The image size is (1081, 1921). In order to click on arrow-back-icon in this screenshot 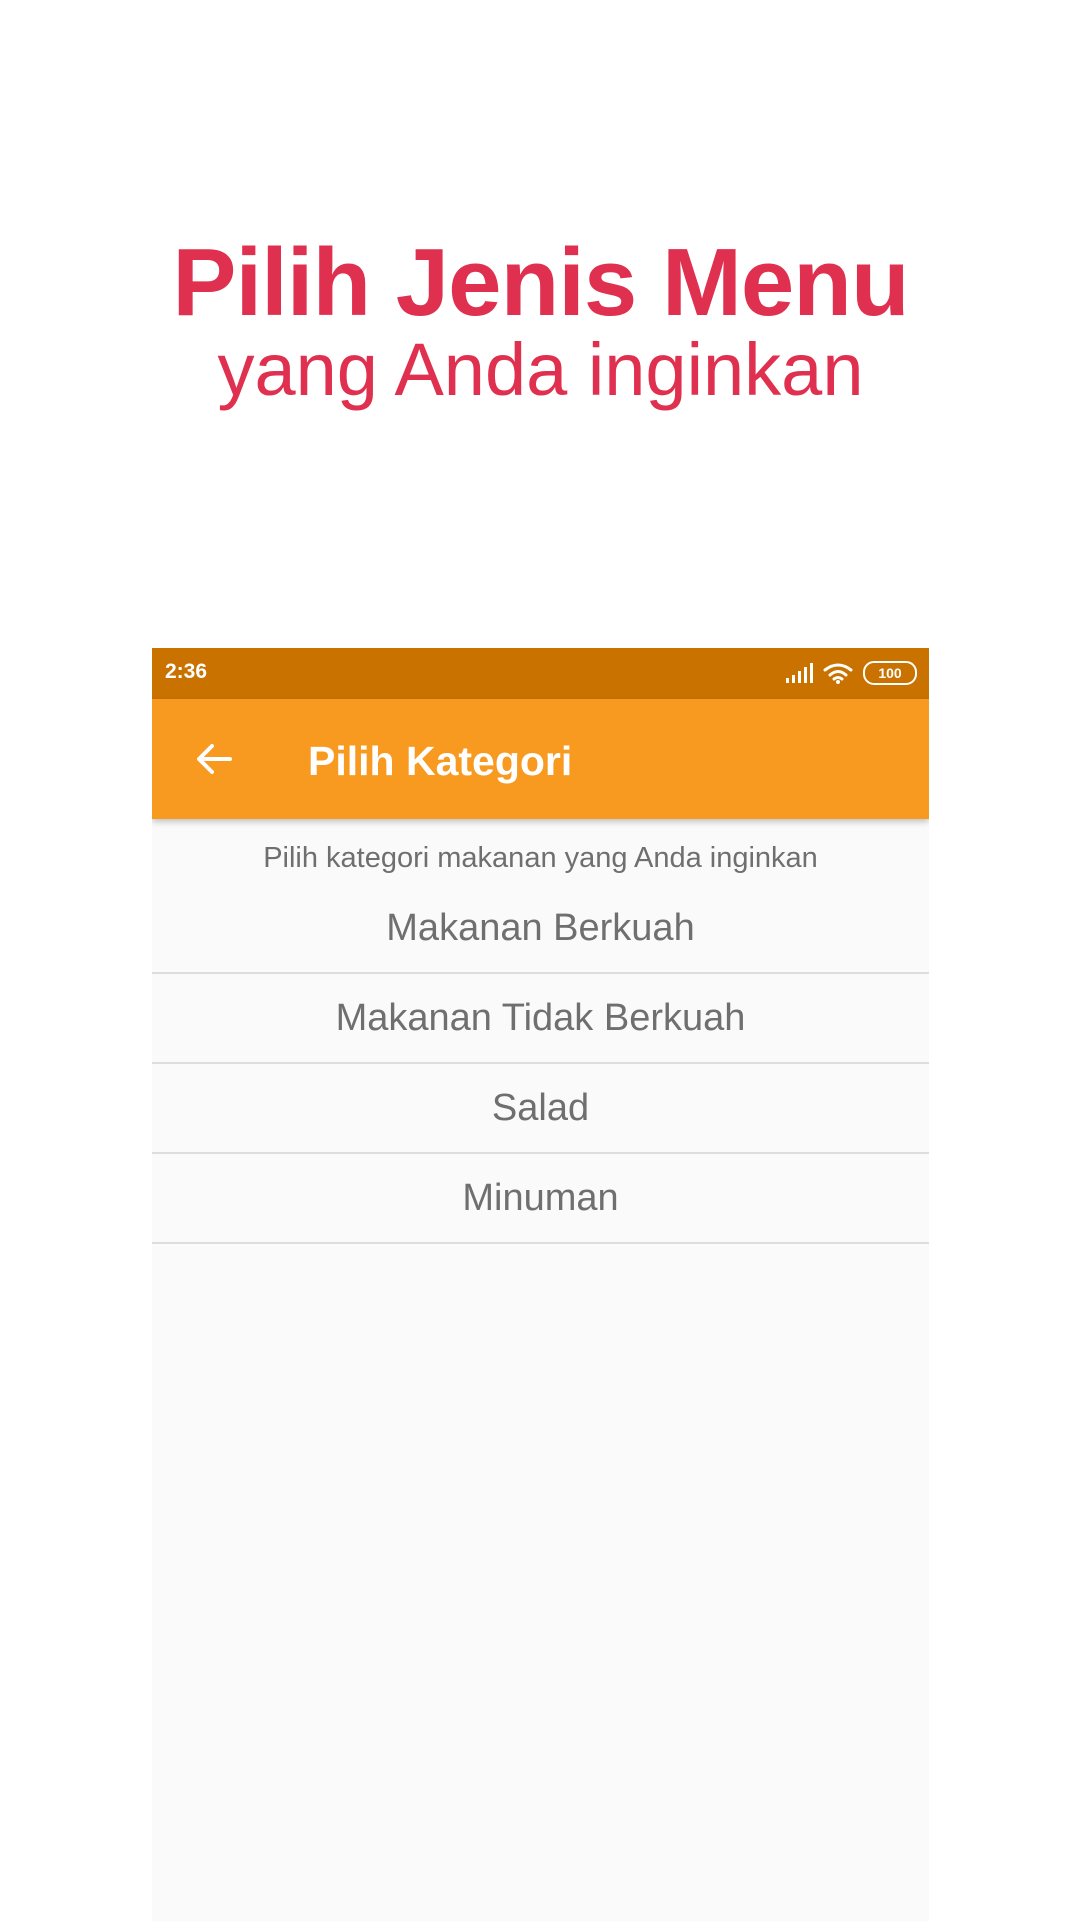, I will do `click(214, 759)`.